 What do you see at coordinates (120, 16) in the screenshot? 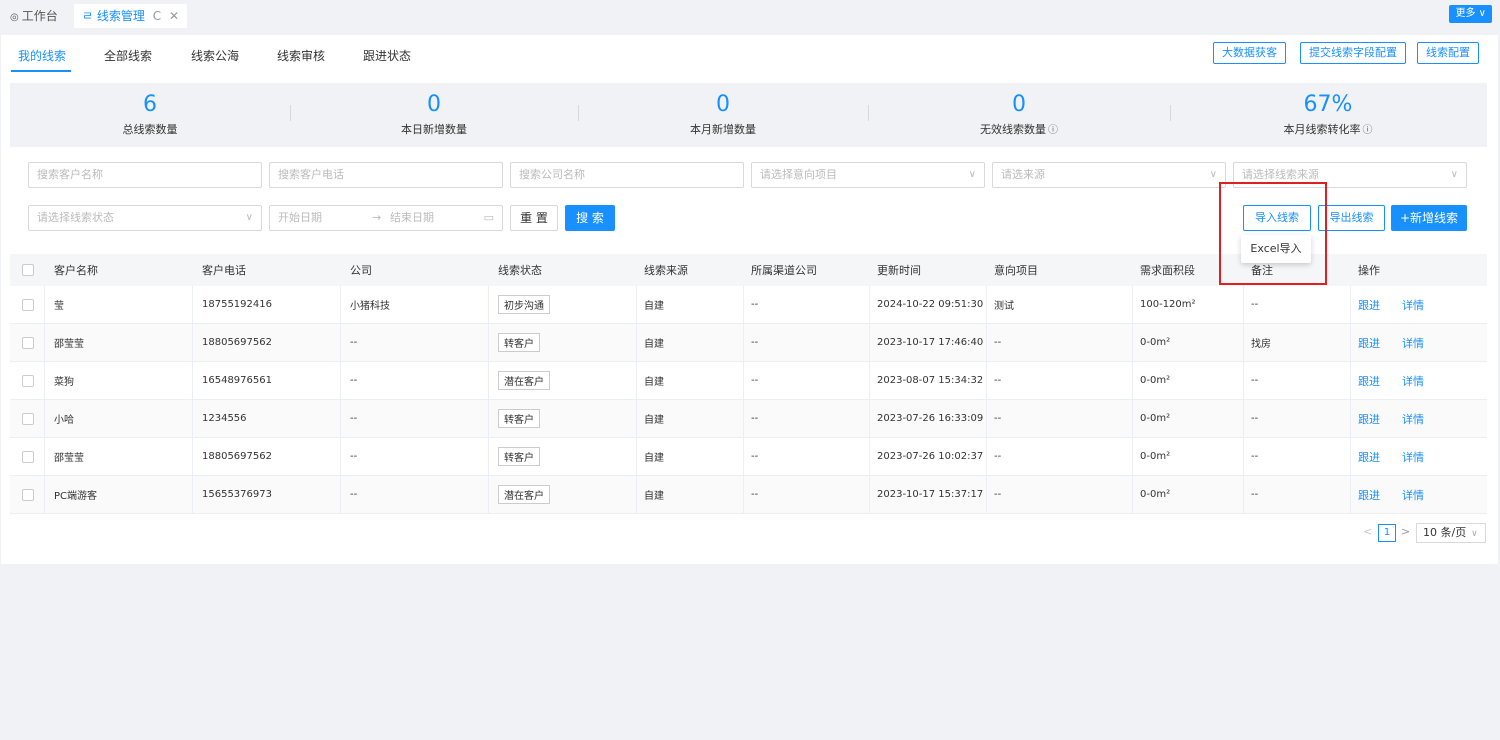
I see `tab-lead-label: 线索管理` at bounding box center [120, 16].